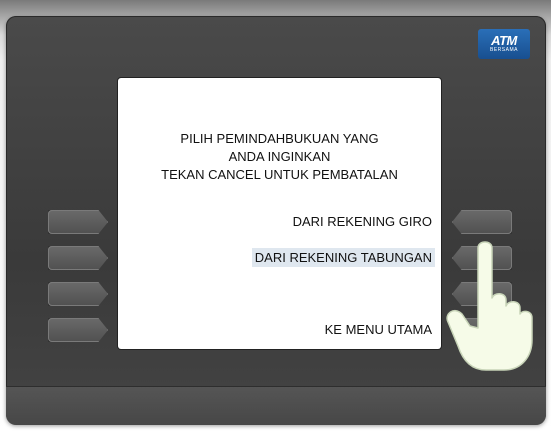 The height and width of the screenshot is (434, 551). I want to click on prompt-line-2: ANDA INGINKAN, so click(279, 156).